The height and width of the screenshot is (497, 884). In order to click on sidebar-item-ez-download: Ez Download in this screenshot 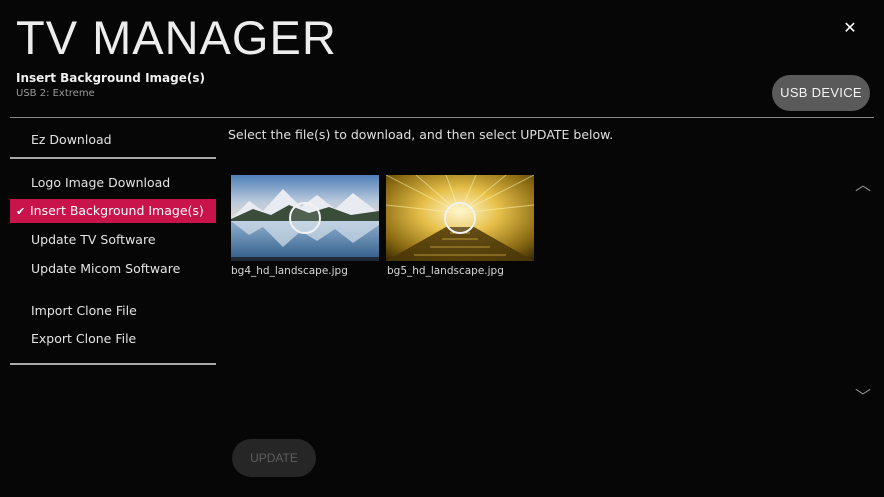, I will do `click(113, 140)`.